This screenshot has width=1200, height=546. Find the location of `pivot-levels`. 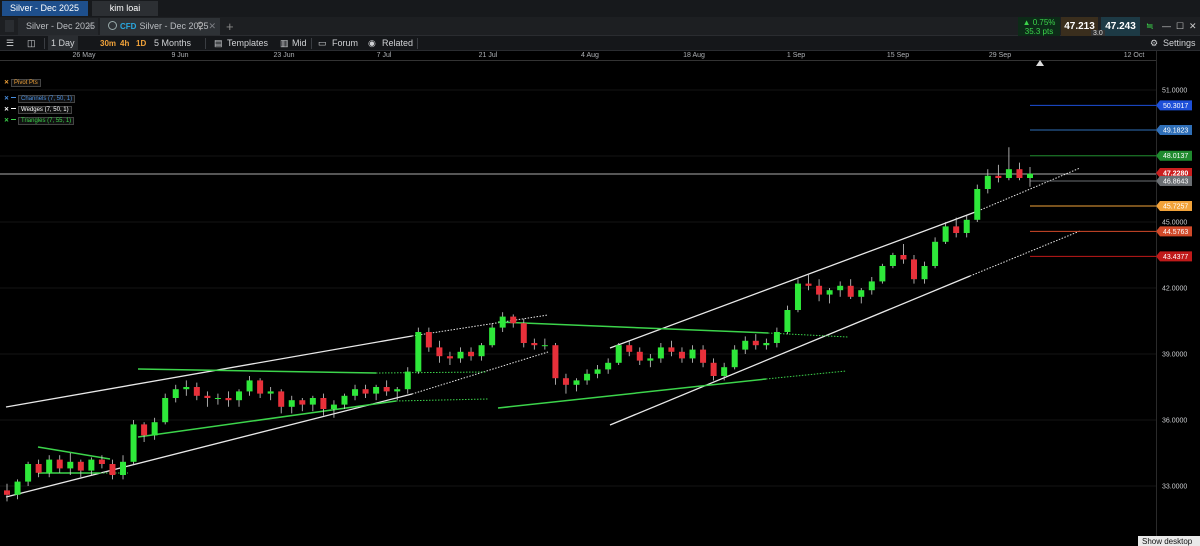

pivot-levels is located at coordinates (1093, 180).